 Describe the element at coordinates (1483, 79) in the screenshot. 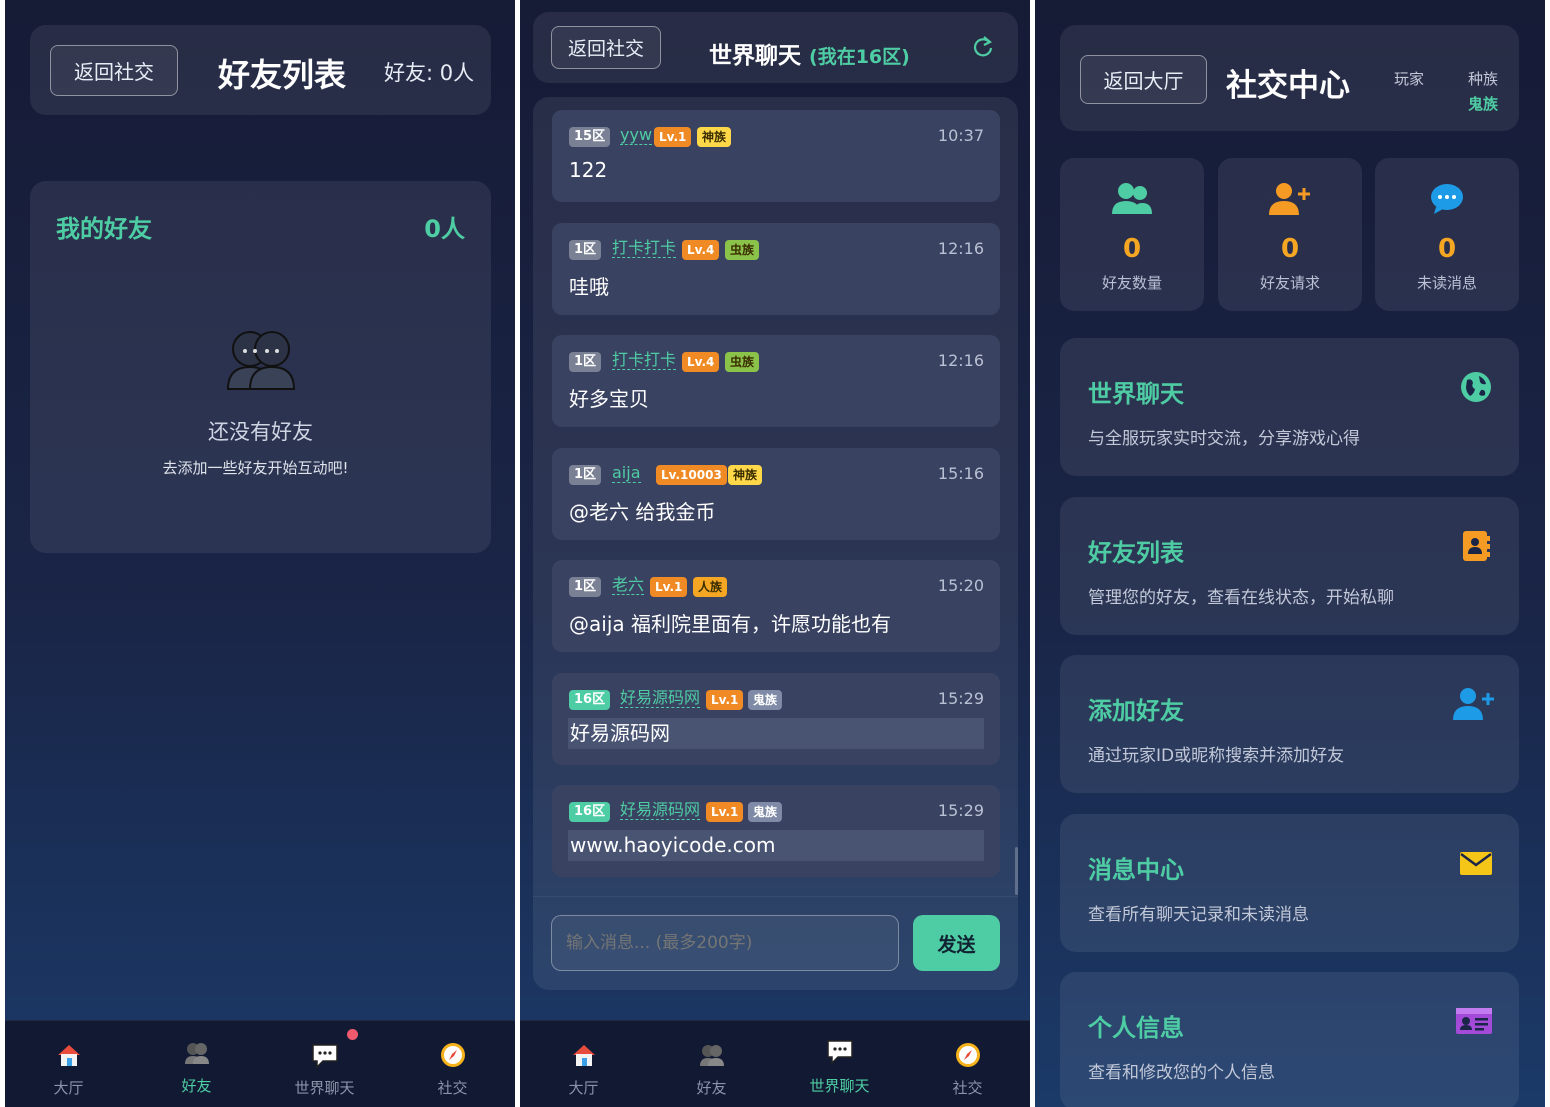

I see `race-label: 种族` at that location.